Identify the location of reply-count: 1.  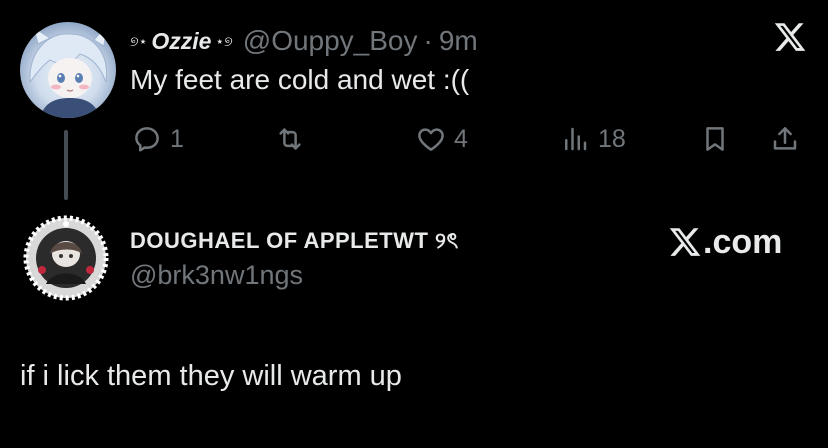
(177, 138).